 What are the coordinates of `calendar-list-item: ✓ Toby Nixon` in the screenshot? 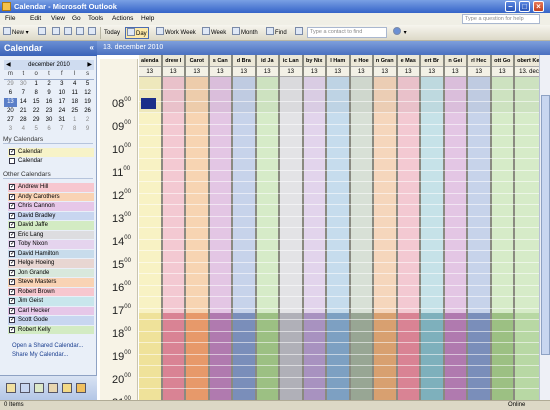 It's located at (51, 244).